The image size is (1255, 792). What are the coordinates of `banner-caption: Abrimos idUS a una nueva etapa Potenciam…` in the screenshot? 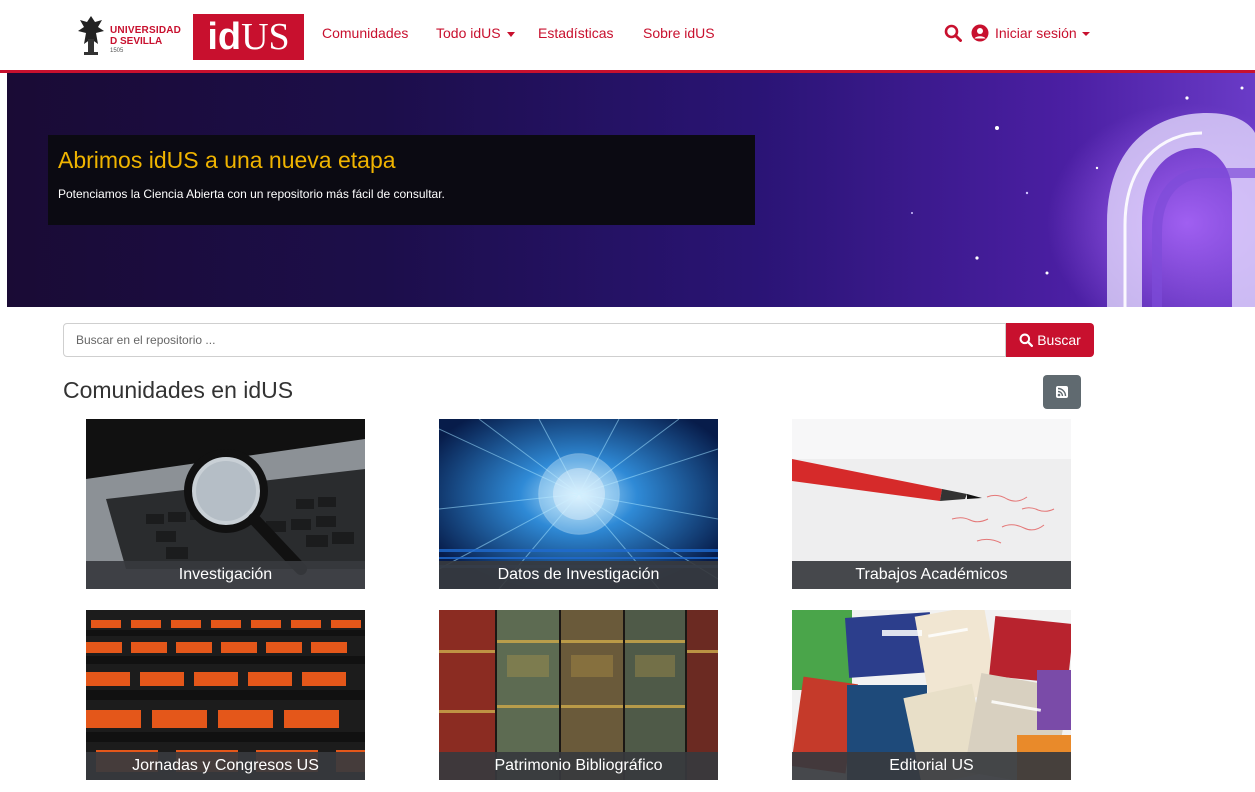 It's located at (401, 180).